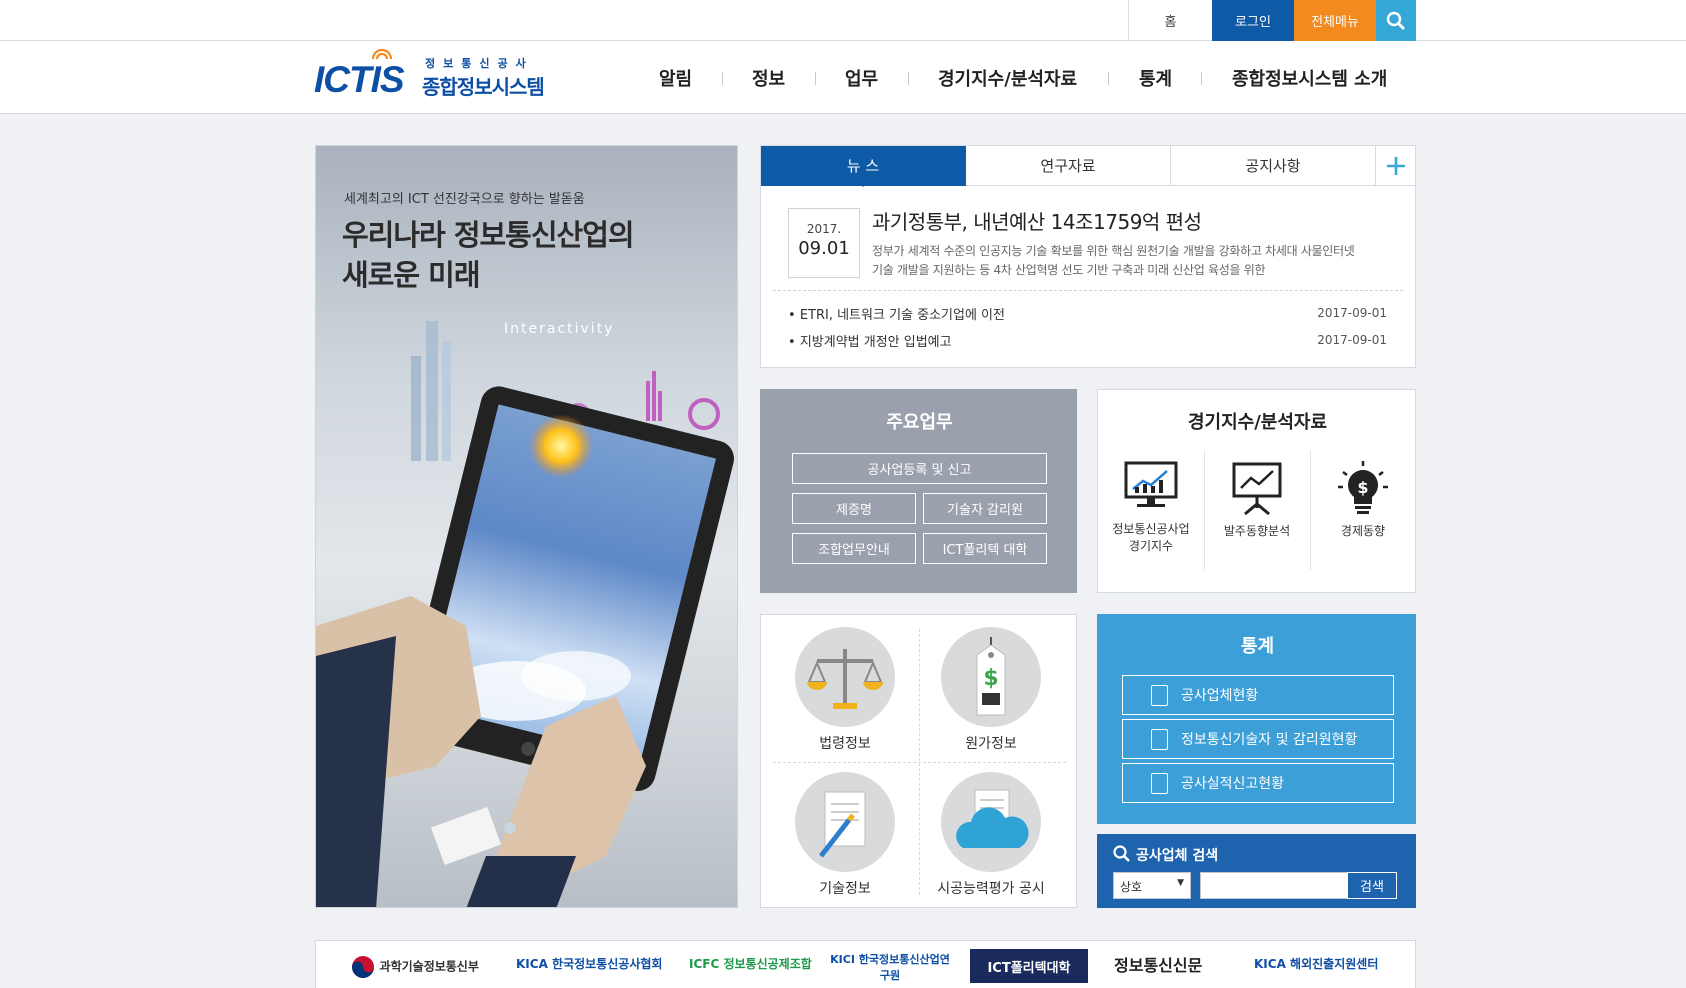  What do you see at coordinates (845, 889) in the screenshot?
I see `tech-info-label: 기술정보` at bounding box center [845, 889].